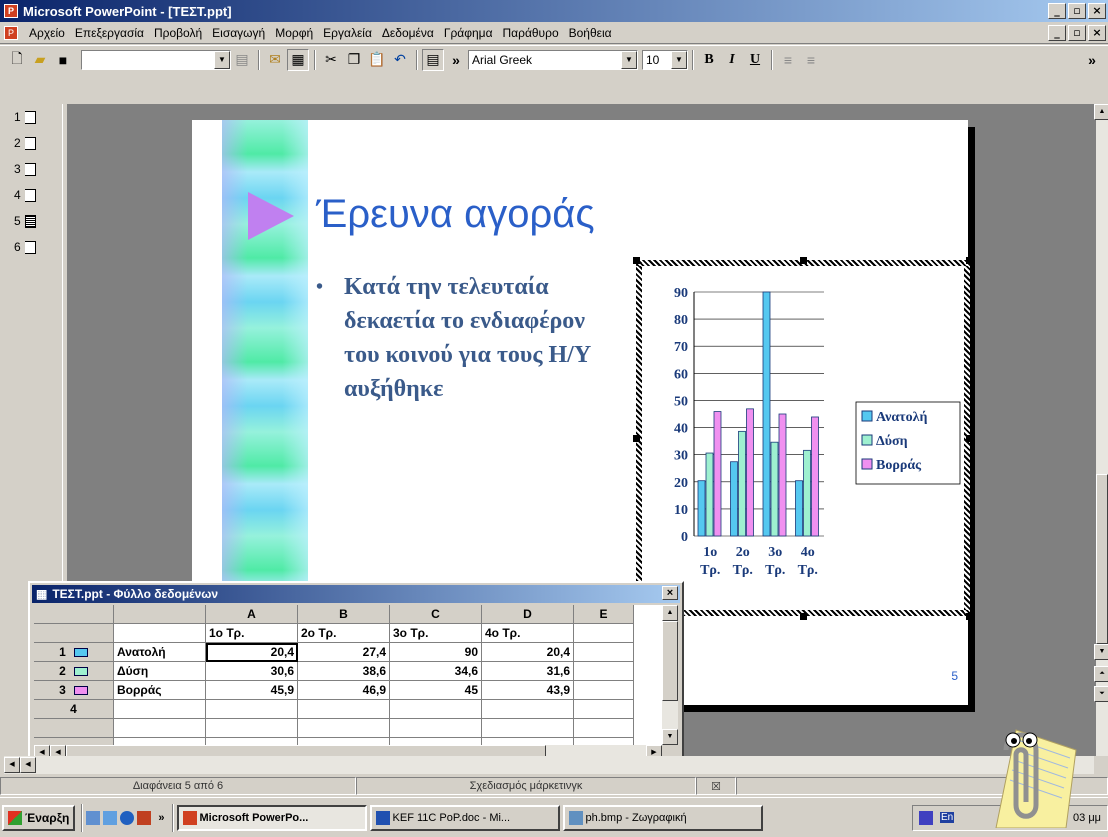 The image size is (1108, 837). What do you see at coordinates (1101, 652) in the screenshot?
I see `scroll-down-icon: ▼` at bounding box center [1101, 652].